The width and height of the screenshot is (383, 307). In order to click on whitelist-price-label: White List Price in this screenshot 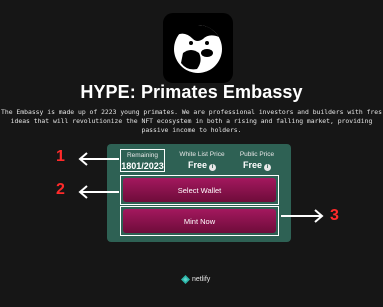, I will do `click(202, 154)`.